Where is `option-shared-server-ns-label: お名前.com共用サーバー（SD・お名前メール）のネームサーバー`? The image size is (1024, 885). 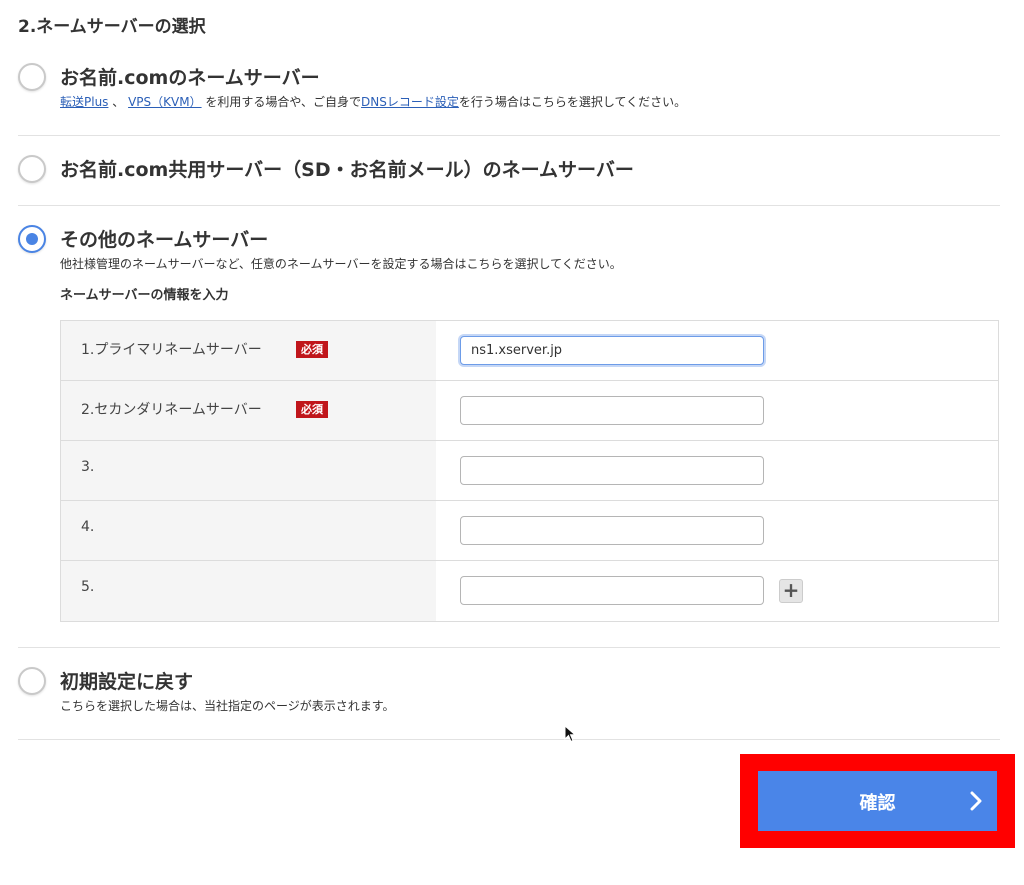
option-shared-server-ns-label: お名前.com共用サーバー（SD・お名前メール）のネームサーバー is located at coordinates (347, 170).